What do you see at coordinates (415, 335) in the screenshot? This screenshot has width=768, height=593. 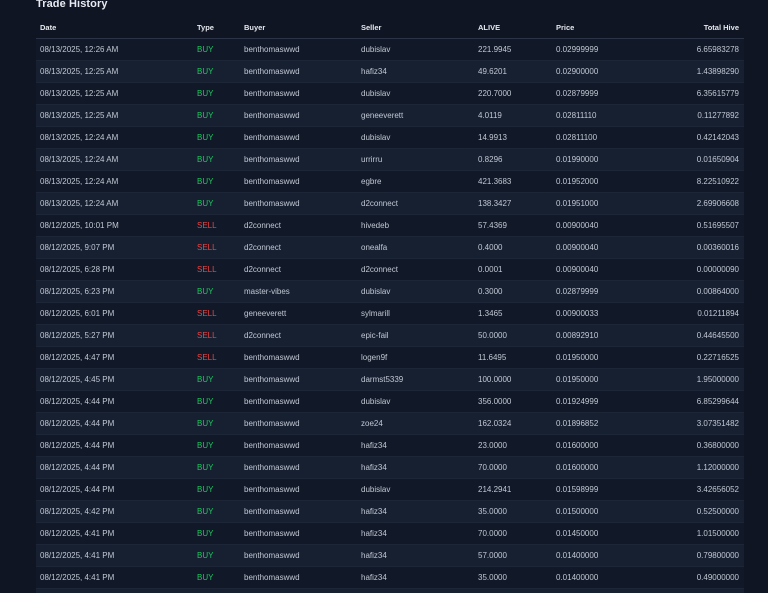 I see `seller-cell: epic-fail` at bounding box center [415, 335].